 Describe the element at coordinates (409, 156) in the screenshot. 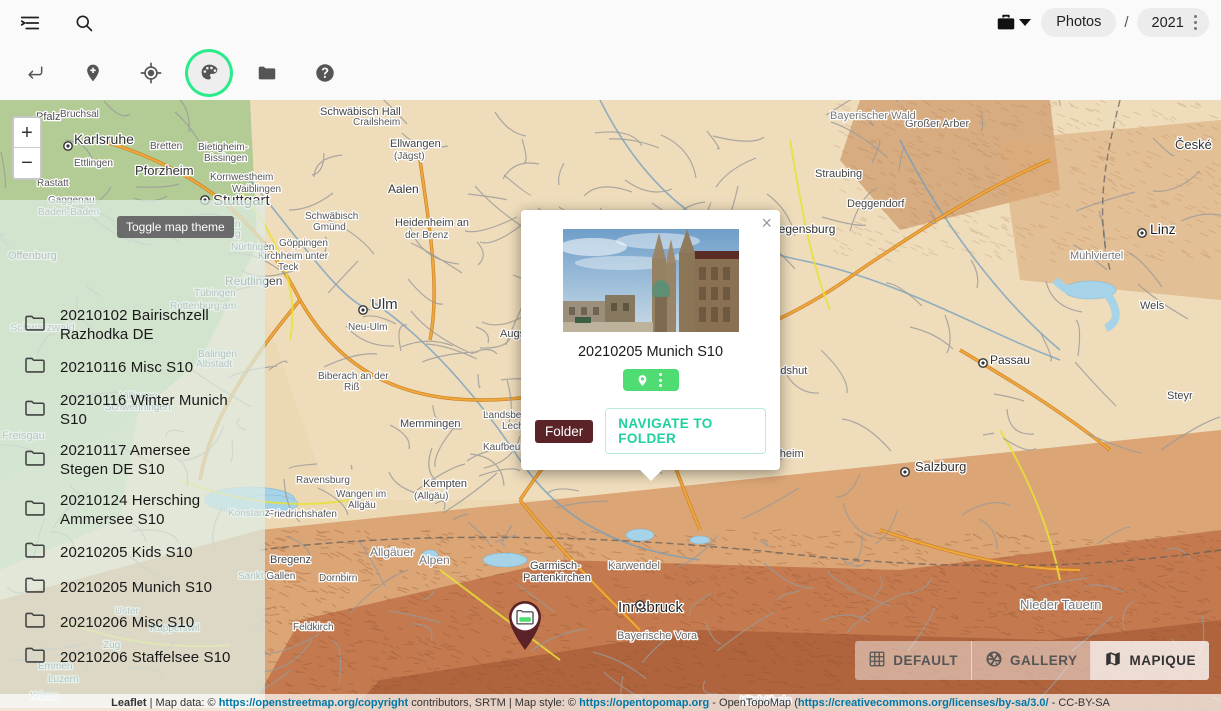

I see `svg-text: (Jägst)` at that location.